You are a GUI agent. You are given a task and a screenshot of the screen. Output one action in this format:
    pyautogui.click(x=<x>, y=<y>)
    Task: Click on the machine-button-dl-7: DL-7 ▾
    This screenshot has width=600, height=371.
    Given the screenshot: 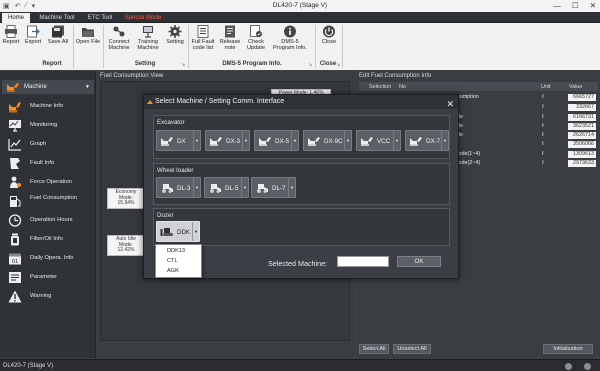 What is the action you would take?
    pyautogui.click(x=273, y=187)
    